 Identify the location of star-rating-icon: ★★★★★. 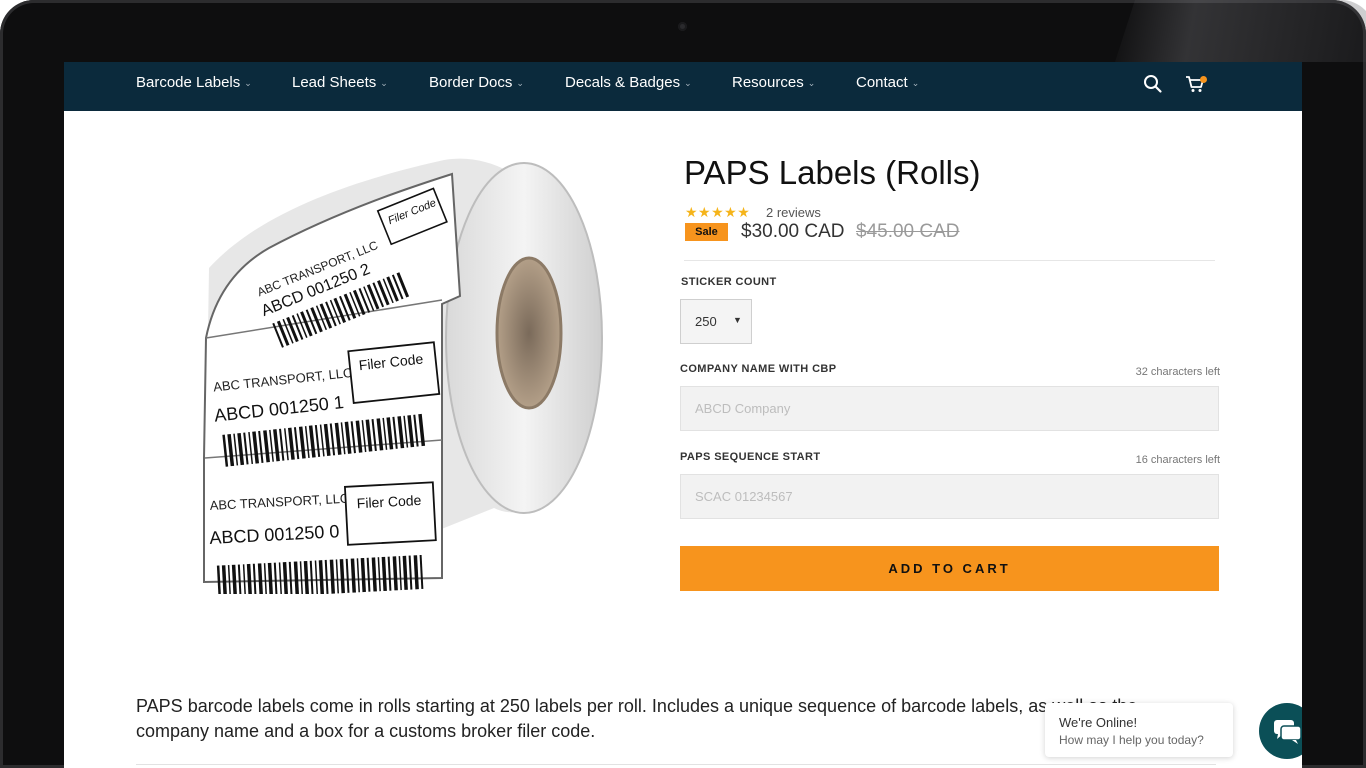
(717, 212).